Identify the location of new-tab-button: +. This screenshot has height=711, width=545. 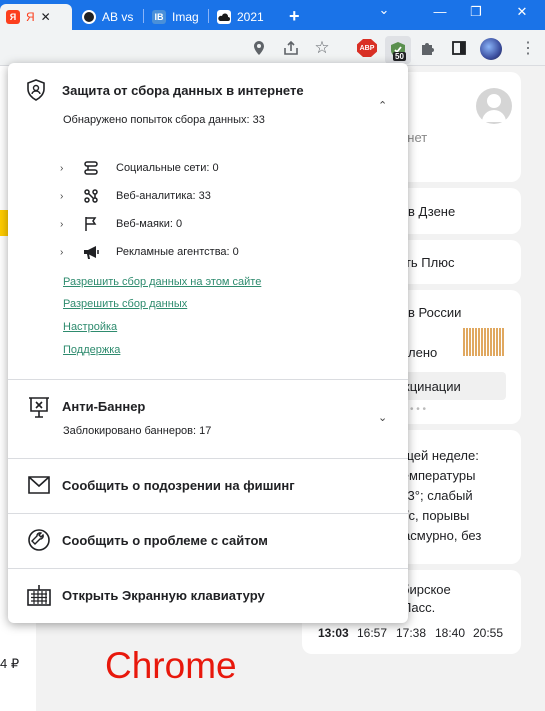
(294, 16).